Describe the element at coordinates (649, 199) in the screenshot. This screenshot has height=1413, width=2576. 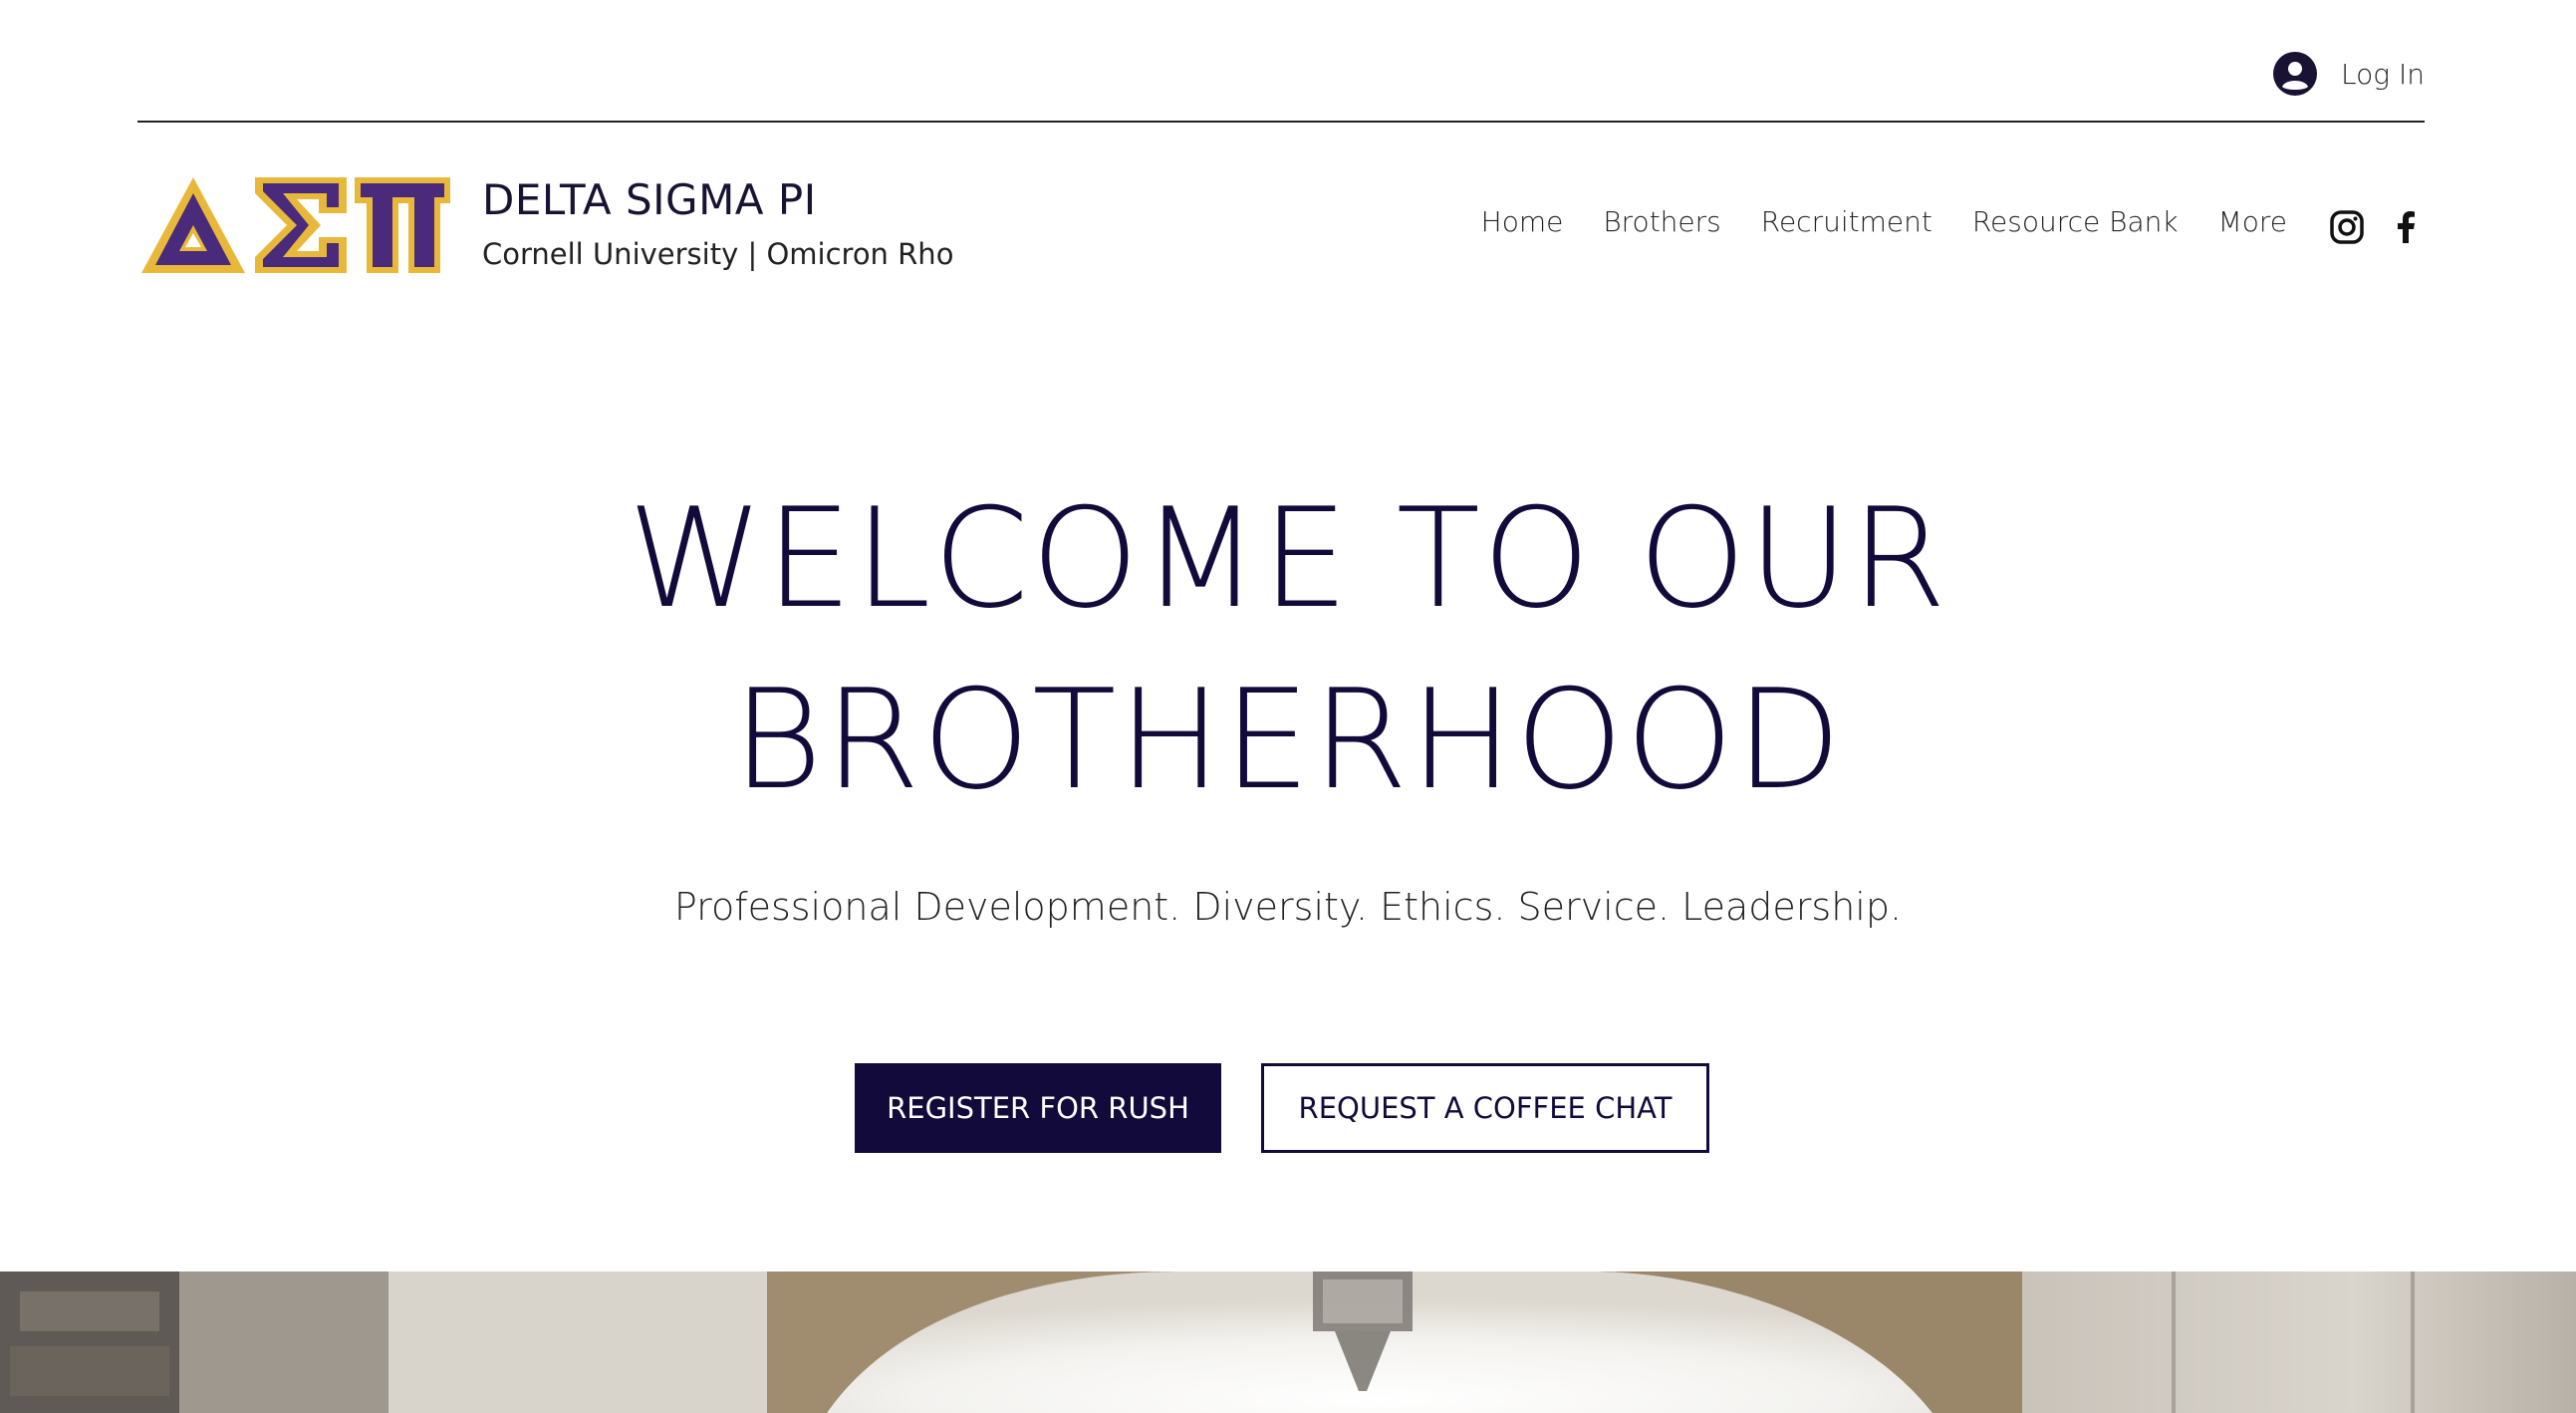
I see `brand-title: DELTA SIGMA PI` at that location.